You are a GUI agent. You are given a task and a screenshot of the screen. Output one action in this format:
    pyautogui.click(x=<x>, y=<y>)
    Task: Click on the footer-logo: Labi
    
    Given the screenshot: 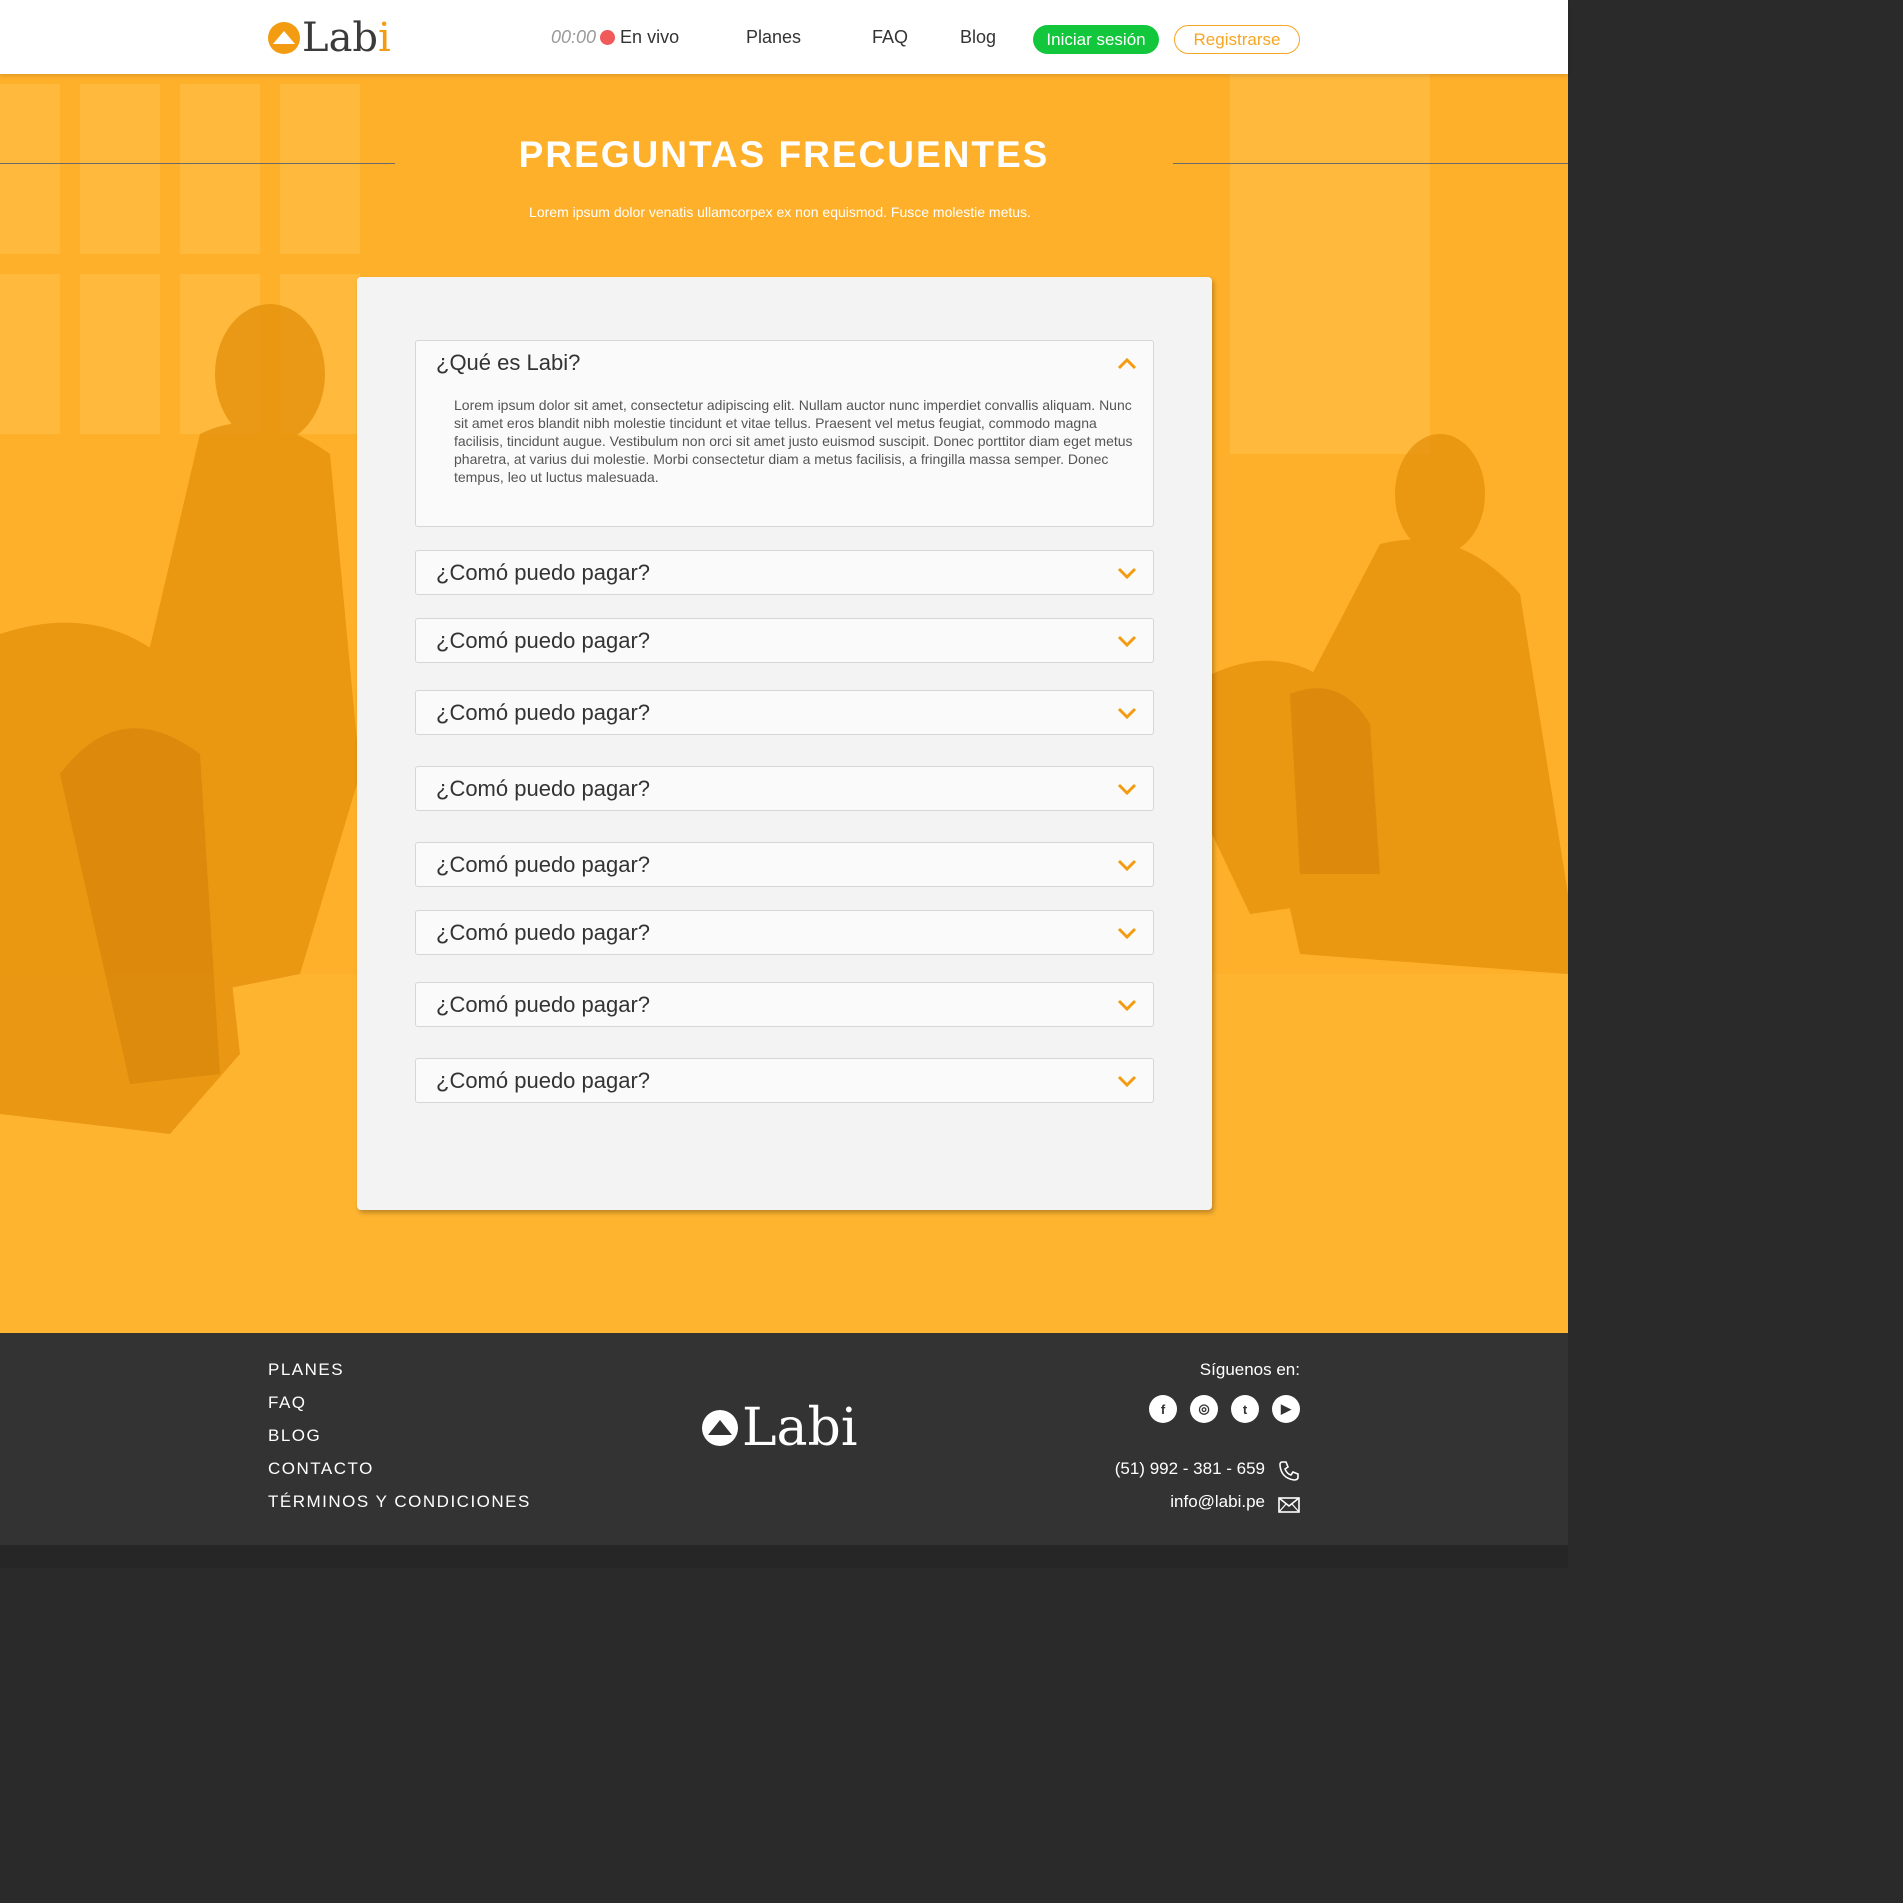 What is the action you would take?
    pyautogui.click(x=779, y=1428)
    